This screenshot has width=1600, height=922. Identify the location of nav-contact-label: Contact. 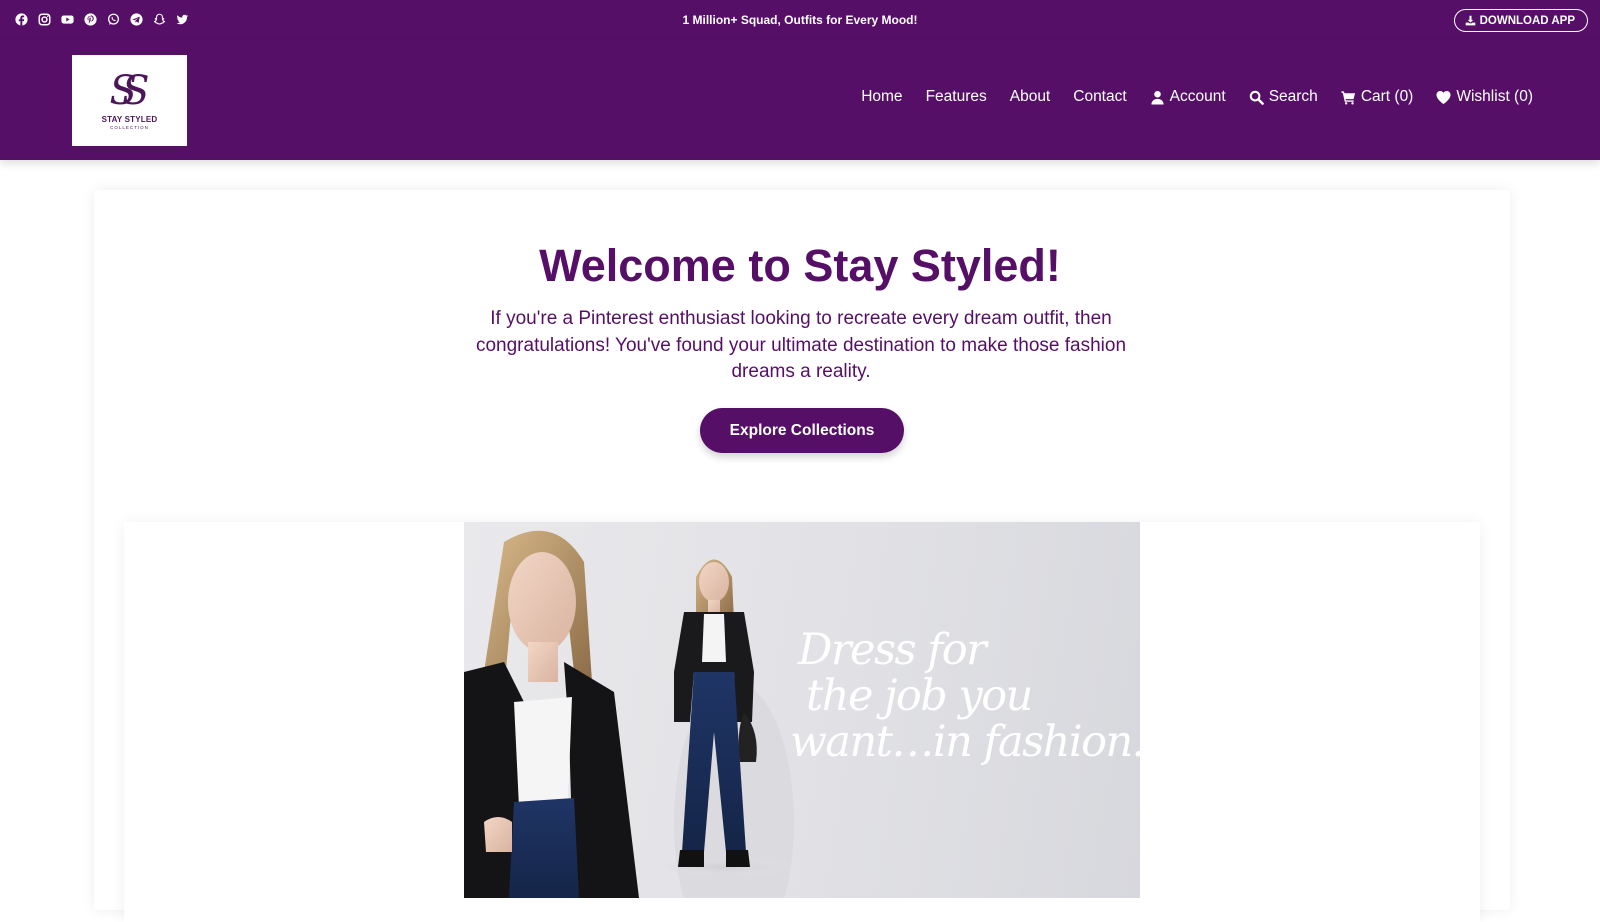
(1100, 96).